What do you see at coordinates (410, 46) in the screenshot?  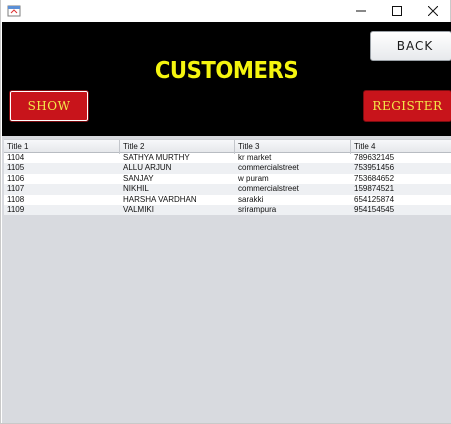 I see `back-button: BACK` at bounding box center [410, 46].